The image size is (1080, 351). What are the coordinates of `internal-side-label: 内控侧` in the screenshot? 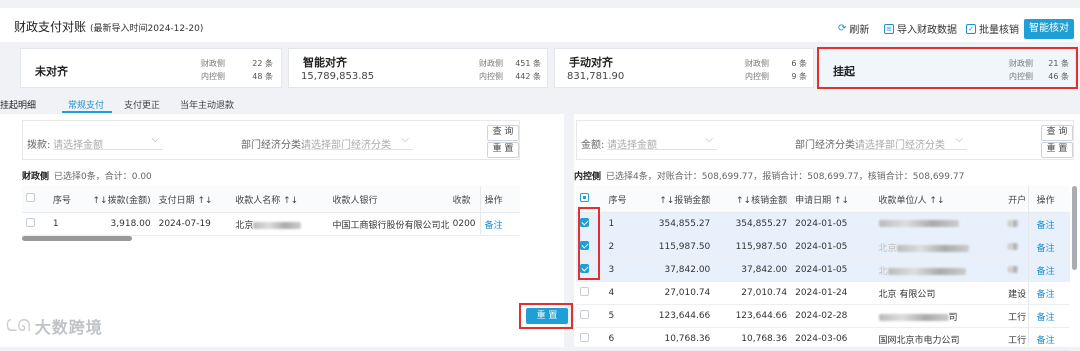 It's located at (588, 177).